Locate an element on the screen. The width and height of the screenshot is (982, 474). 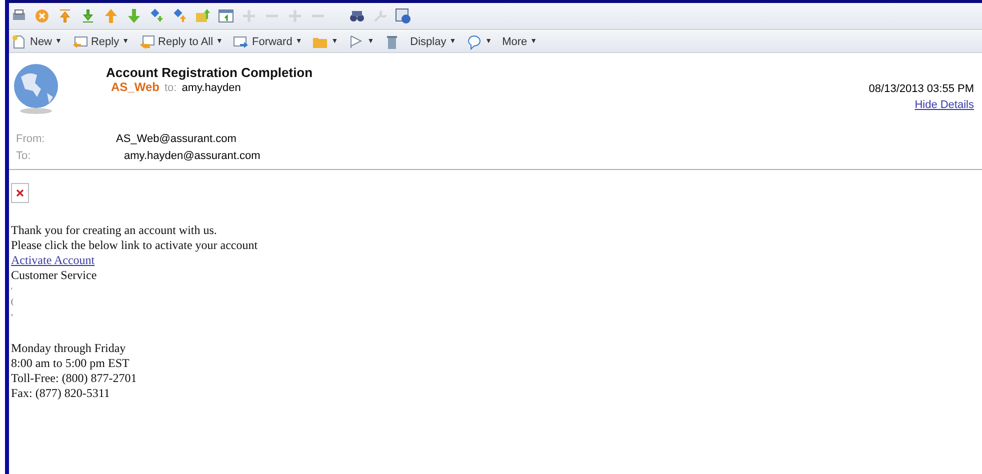
message-date: 08/13/2013 03:55 PM is located at coordinates (921, 89).